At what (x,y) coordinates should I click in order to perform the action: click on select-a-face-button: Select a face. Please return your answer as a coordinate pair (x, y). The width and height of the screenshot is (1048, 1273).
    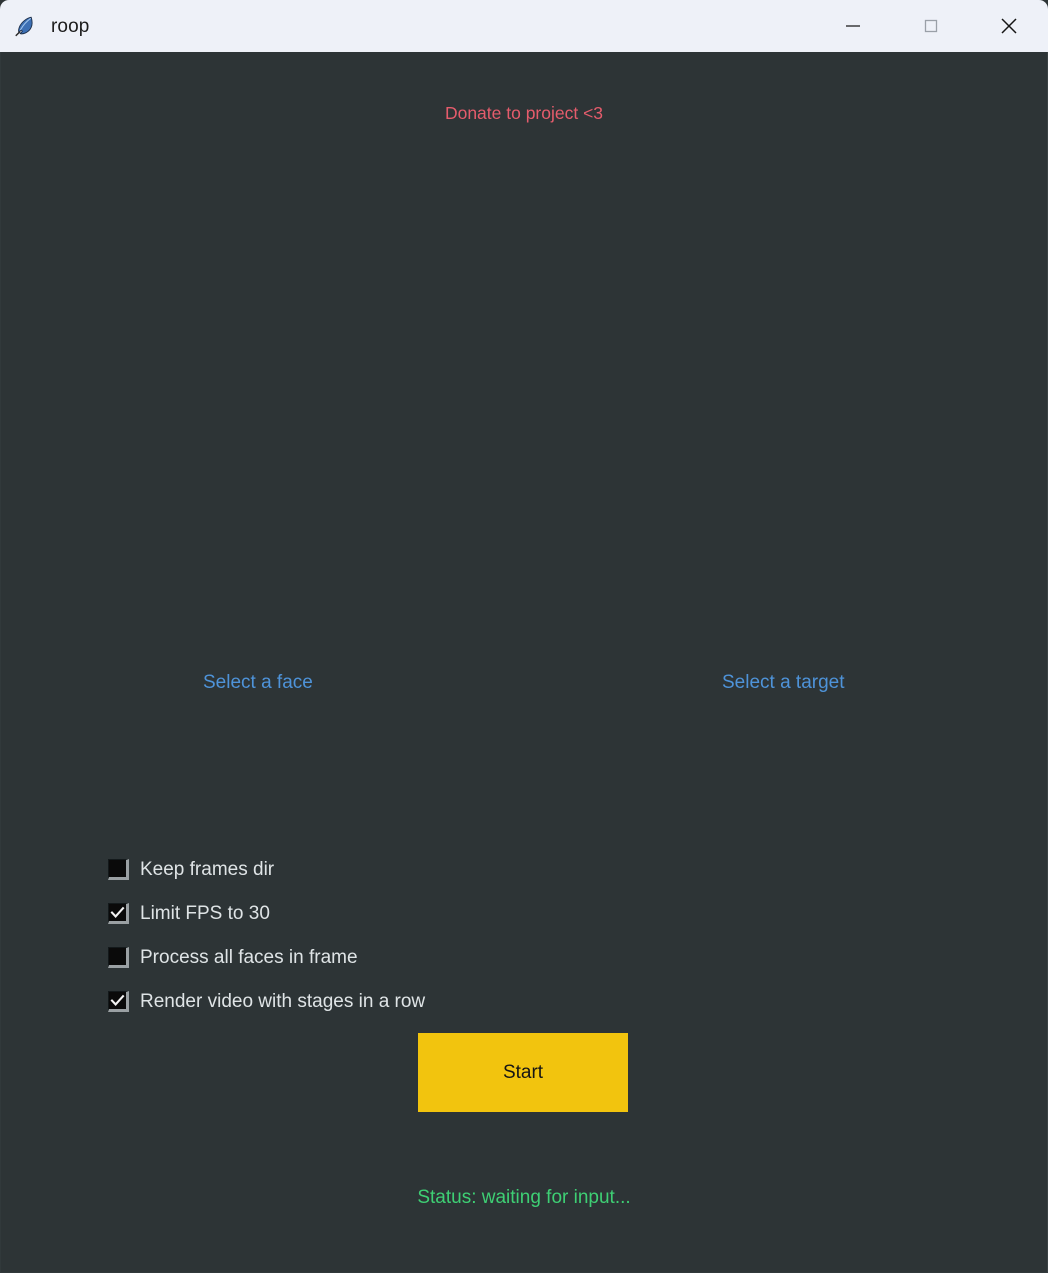
    Looking at the image, I should click on (258, 683).